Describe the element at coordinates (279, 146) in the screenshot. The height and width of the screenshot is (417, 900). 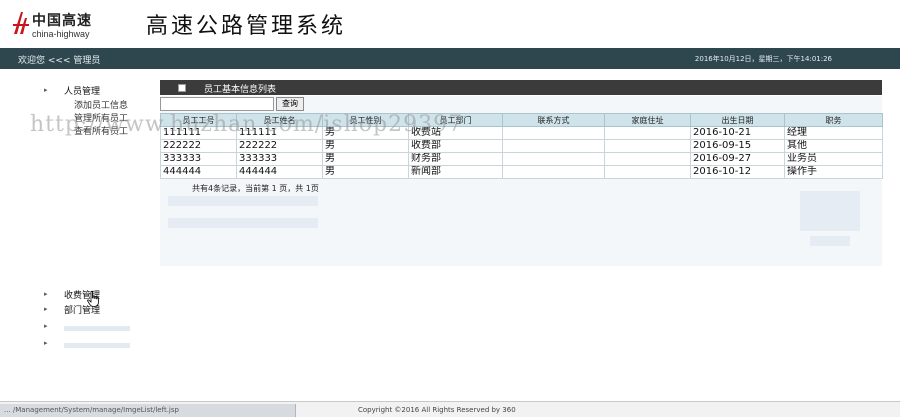
I see `cell-employee-name: 222222` at that location.